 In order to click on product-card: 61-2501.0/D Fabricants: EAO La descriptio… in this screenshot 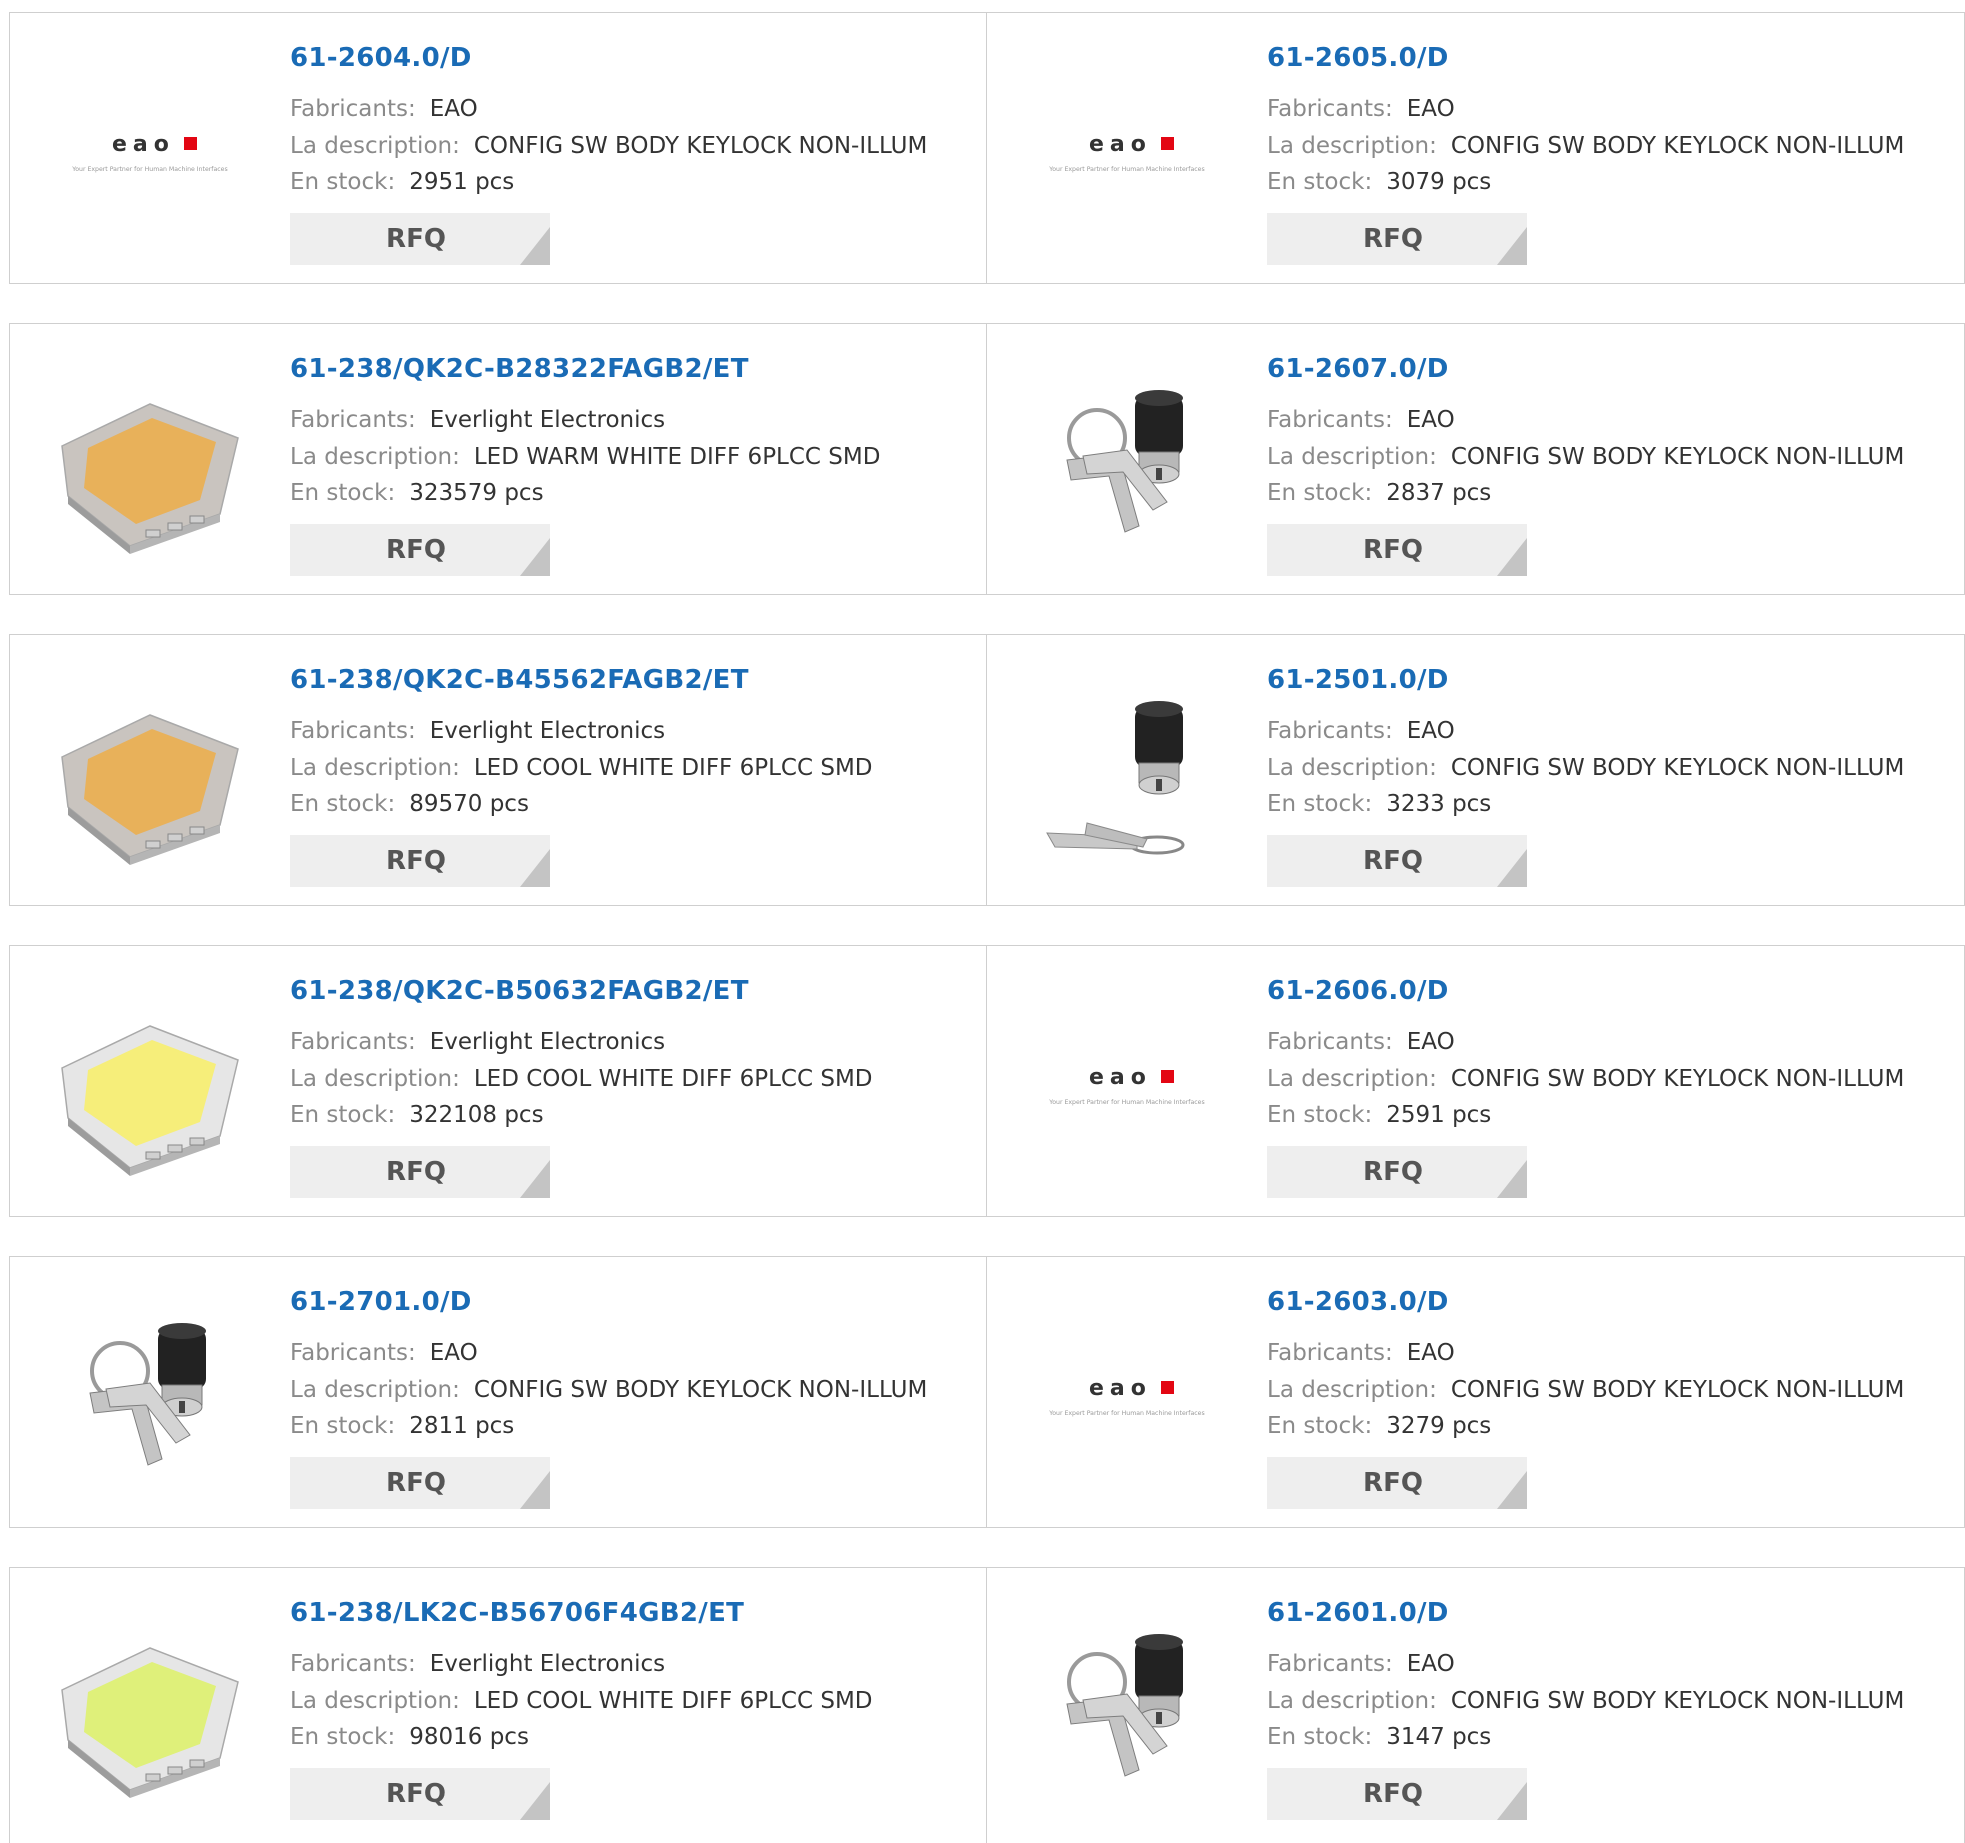, I will do `click(1475, 770)`.